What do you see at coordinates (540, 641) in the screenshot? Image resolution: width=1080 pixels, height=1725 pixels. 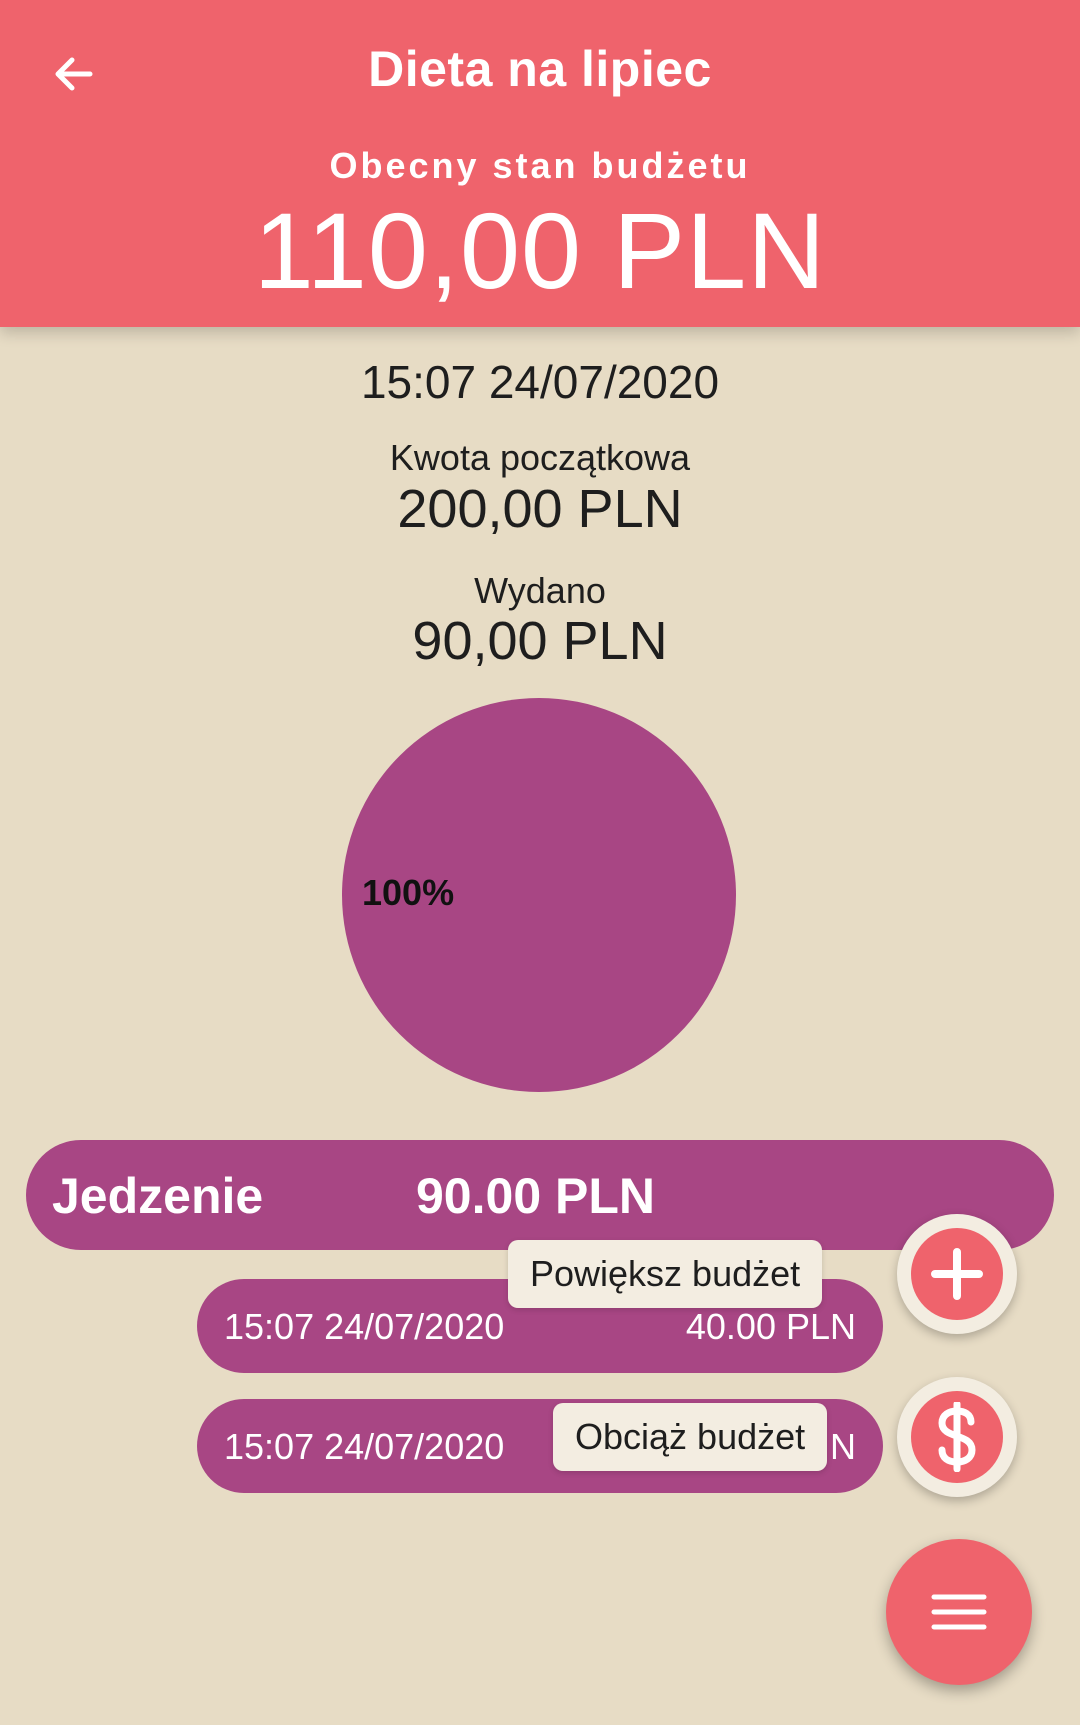 I see `spent-value: 90,00 PLN` at bounding box center [540, 641].